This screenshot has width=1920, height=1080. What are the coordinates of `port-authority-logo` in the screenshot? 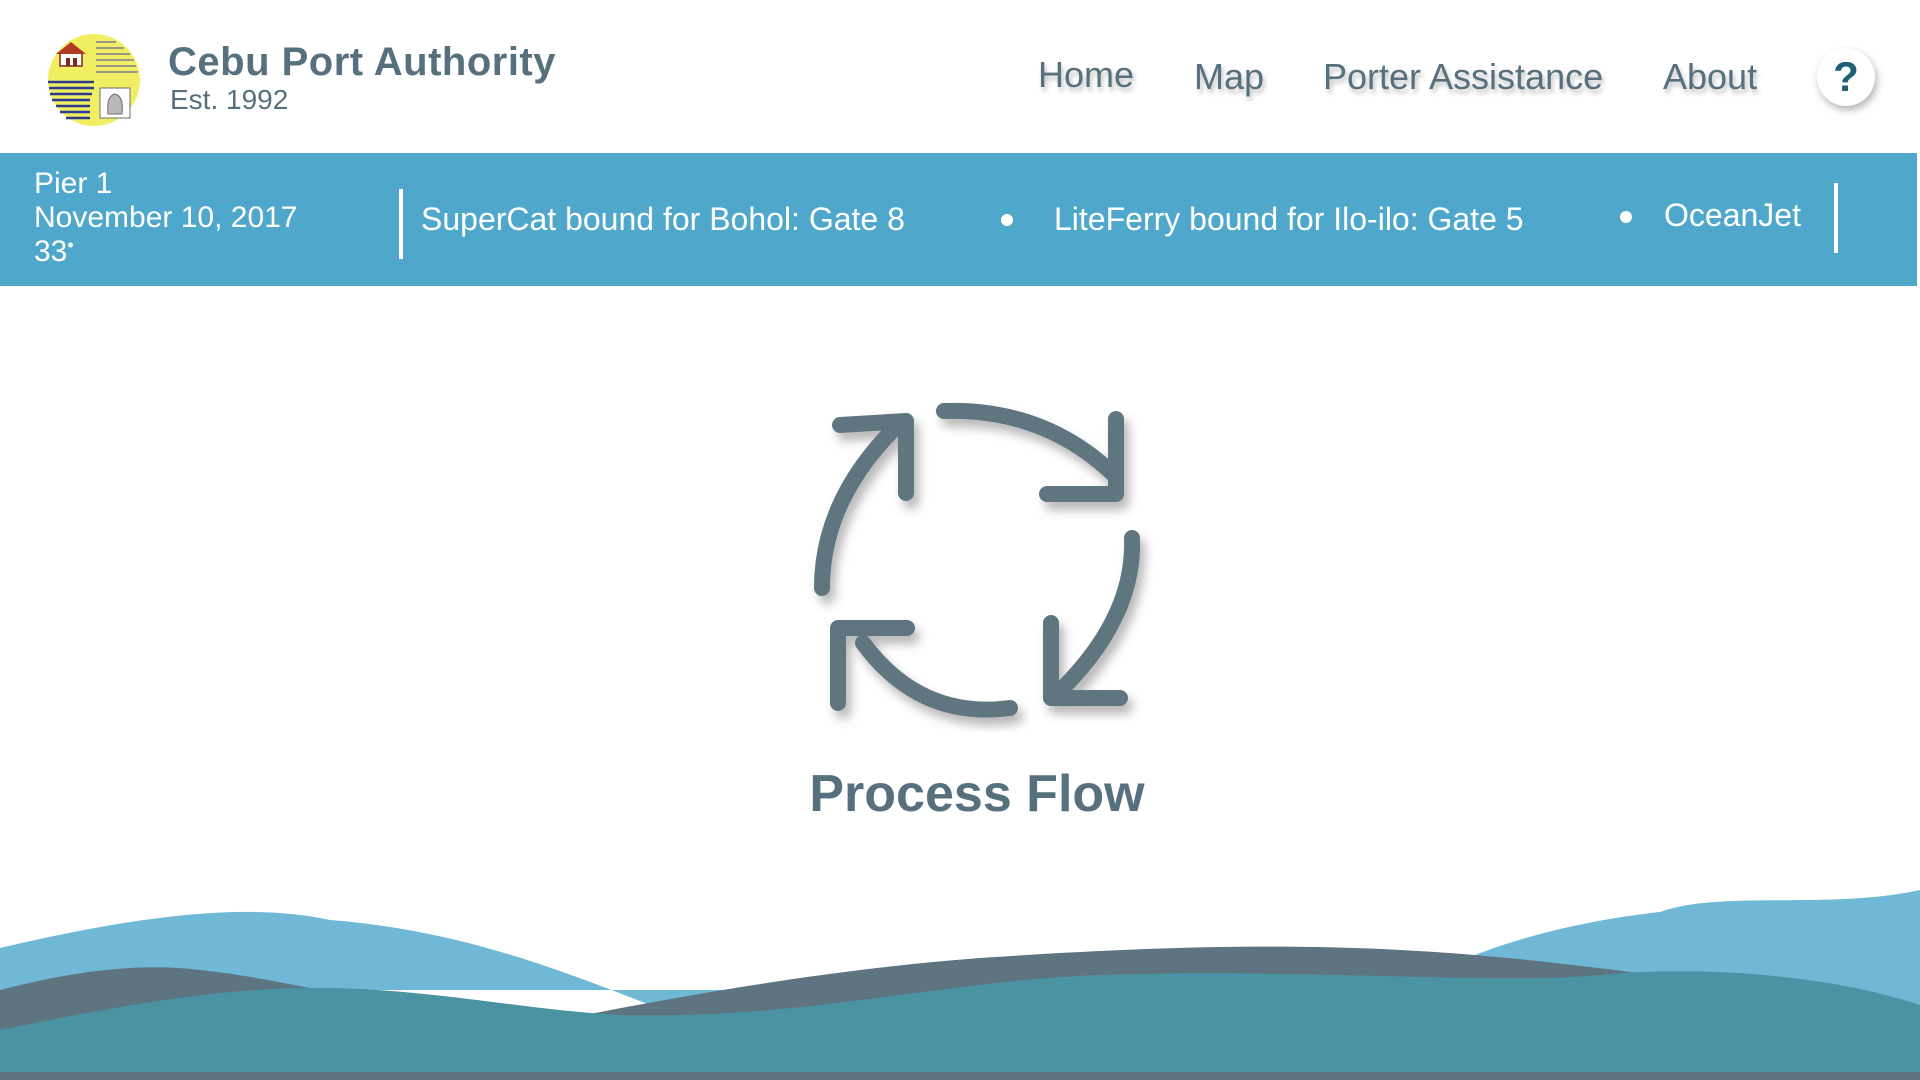 It's located at (94, 80).